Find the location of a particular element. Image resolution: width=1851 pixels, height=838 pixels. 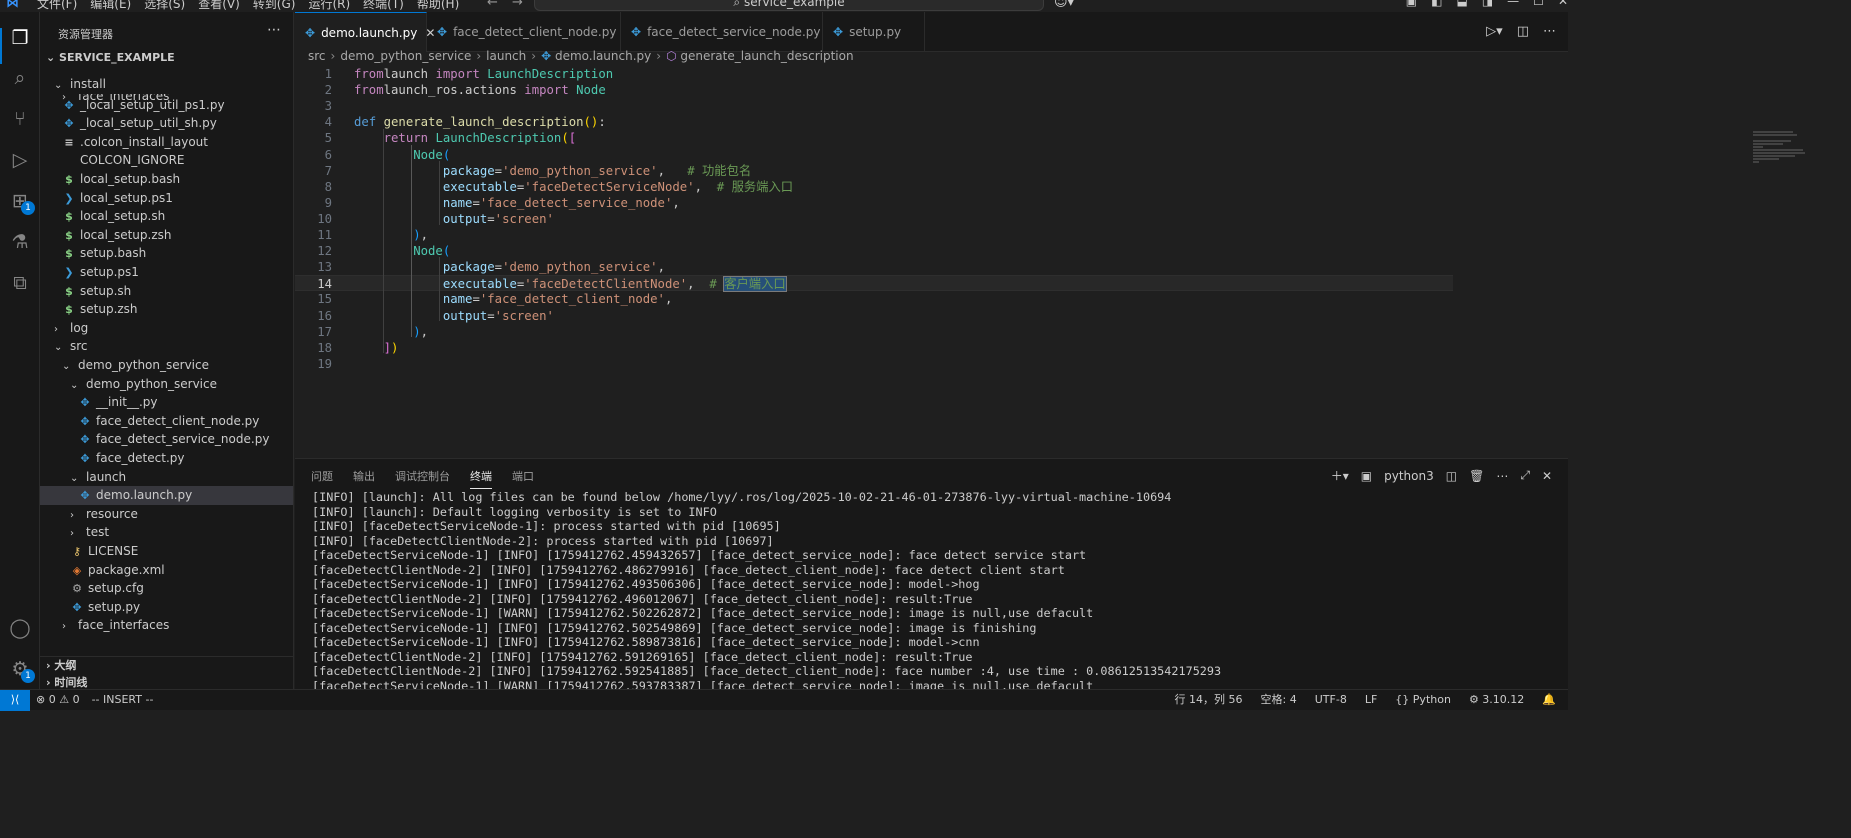

tab-output: 输出 is located at coordinates (364, 478).